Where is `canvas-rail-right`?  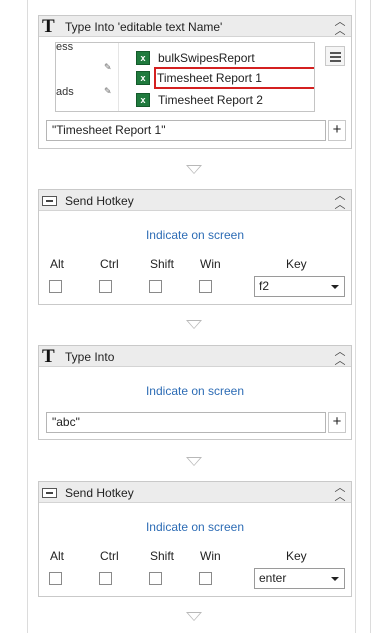
canvas-rail-right is located at coordinates (355, 316).